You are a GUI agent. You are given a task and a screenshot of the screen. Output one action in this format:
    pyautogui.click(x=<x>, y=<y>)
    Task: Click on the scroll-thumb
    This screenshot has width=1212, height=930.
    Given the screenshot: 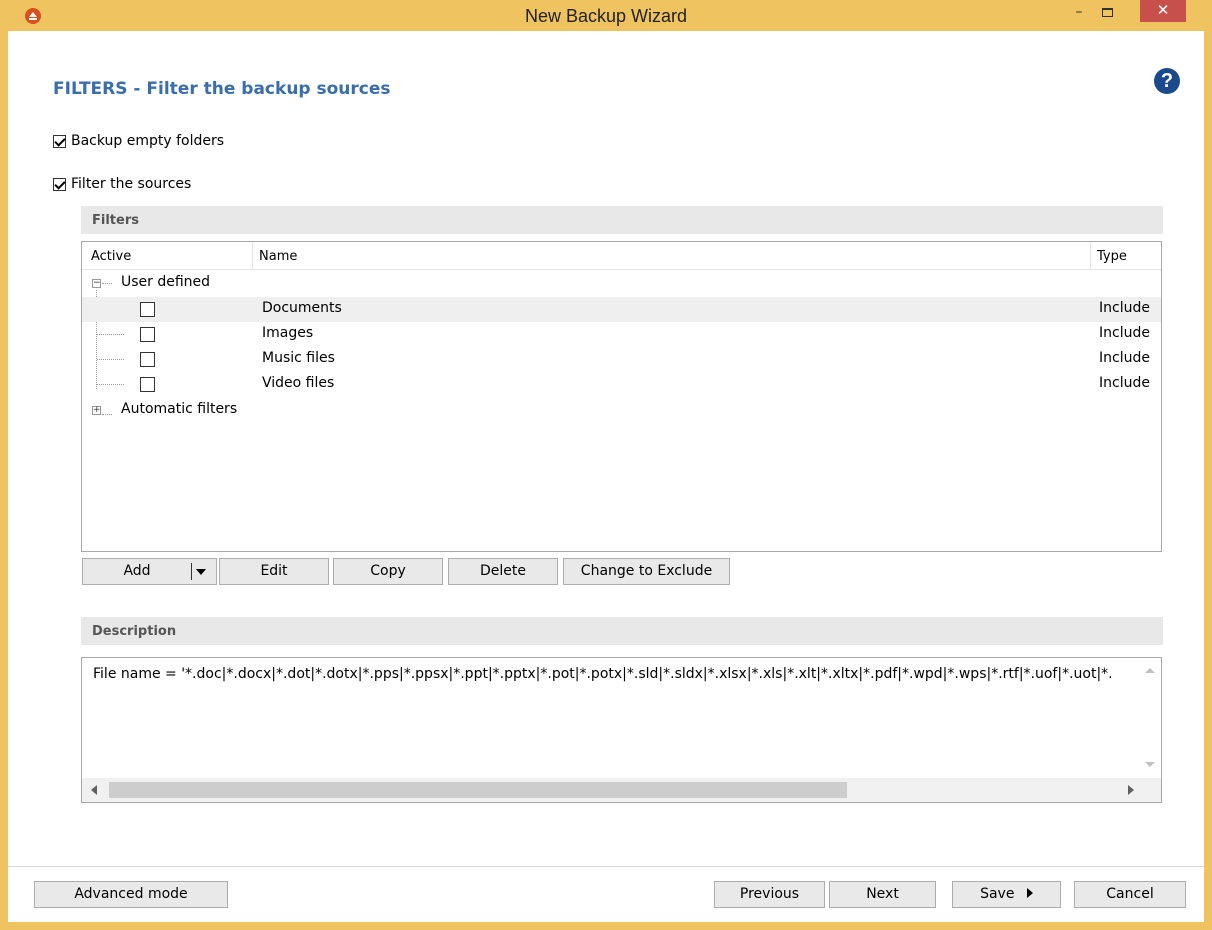 What is the action you would take?
    pyautogui.click(x=478, y=790)
    